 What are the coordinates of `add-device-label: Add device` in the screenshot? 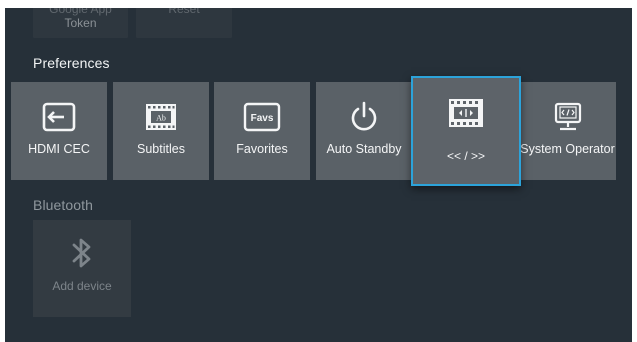 It's located at (82, 286).